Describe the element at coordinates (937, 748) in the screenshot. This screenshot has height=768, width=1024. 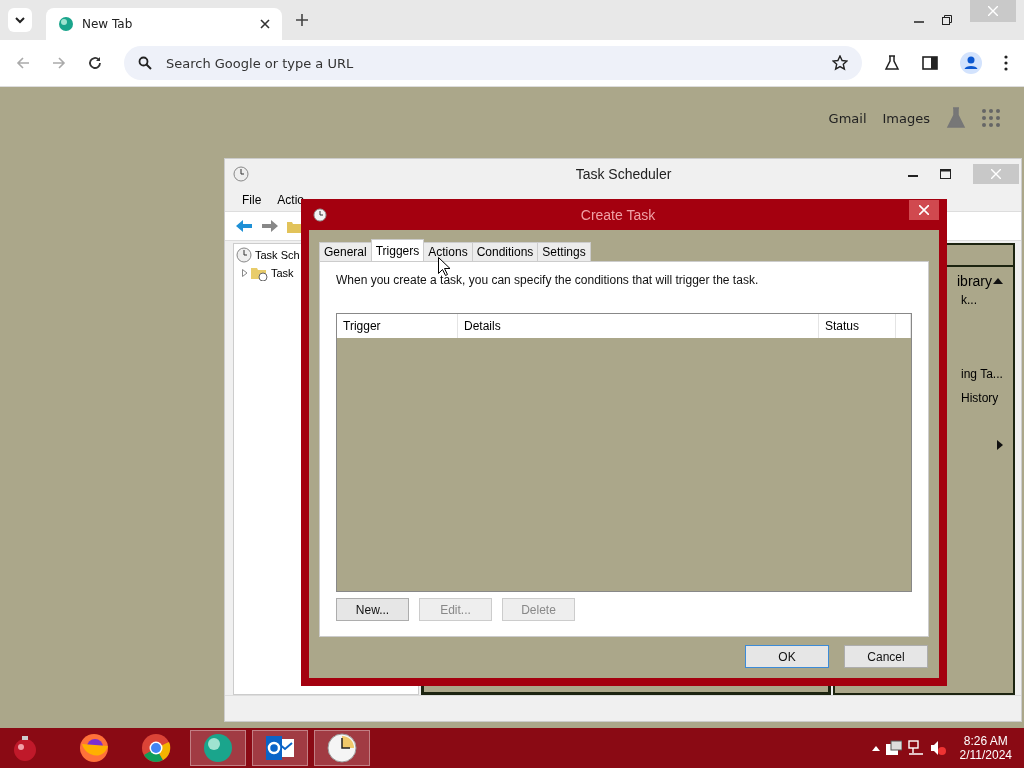
I see `muted-speaker-icon` at that location.